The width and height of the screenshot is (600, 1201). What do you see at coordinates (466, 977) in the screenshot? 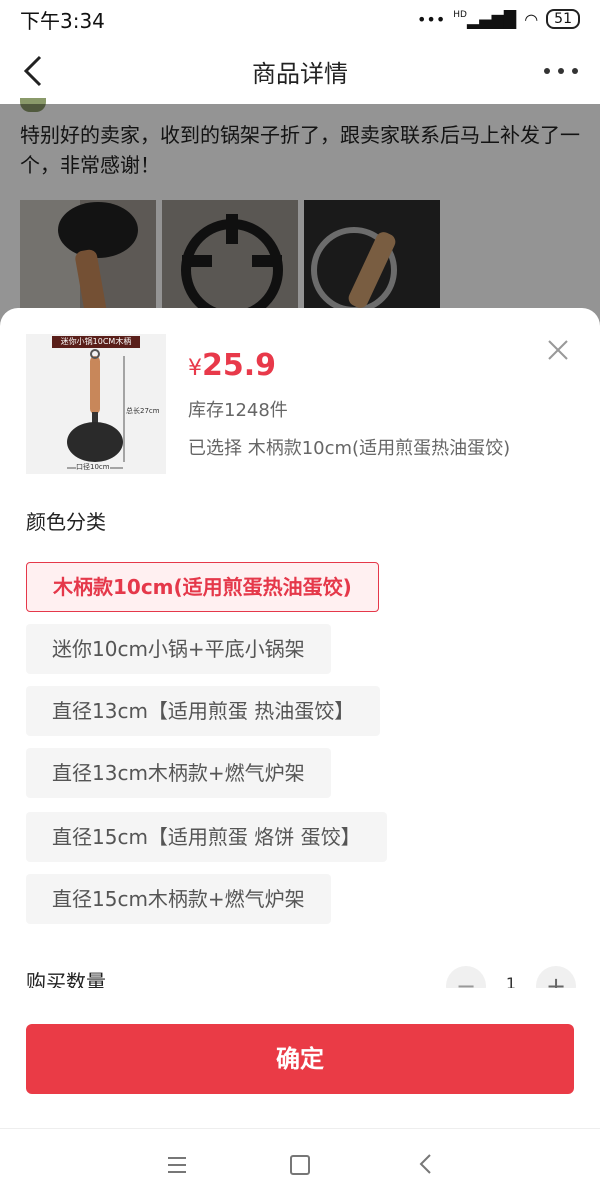
I see `quantity-minus-button: −` at bounding box center [466, 977].